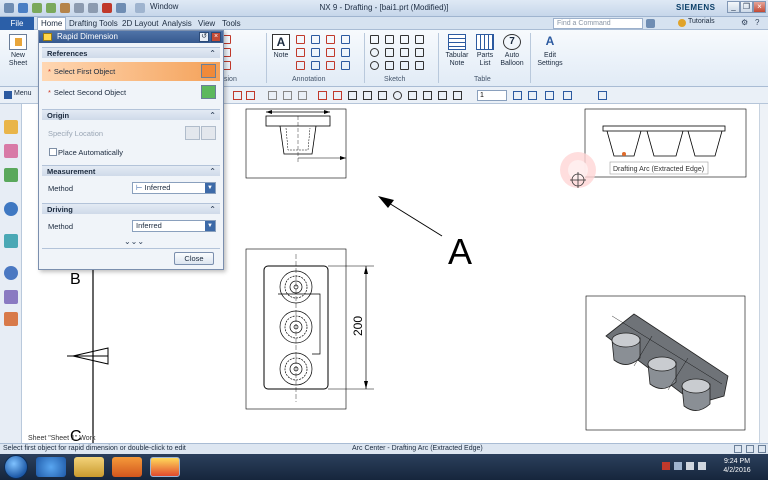 This screenshot has height=480, width=768. I want to click on media-player-icon, so click(127, 467).